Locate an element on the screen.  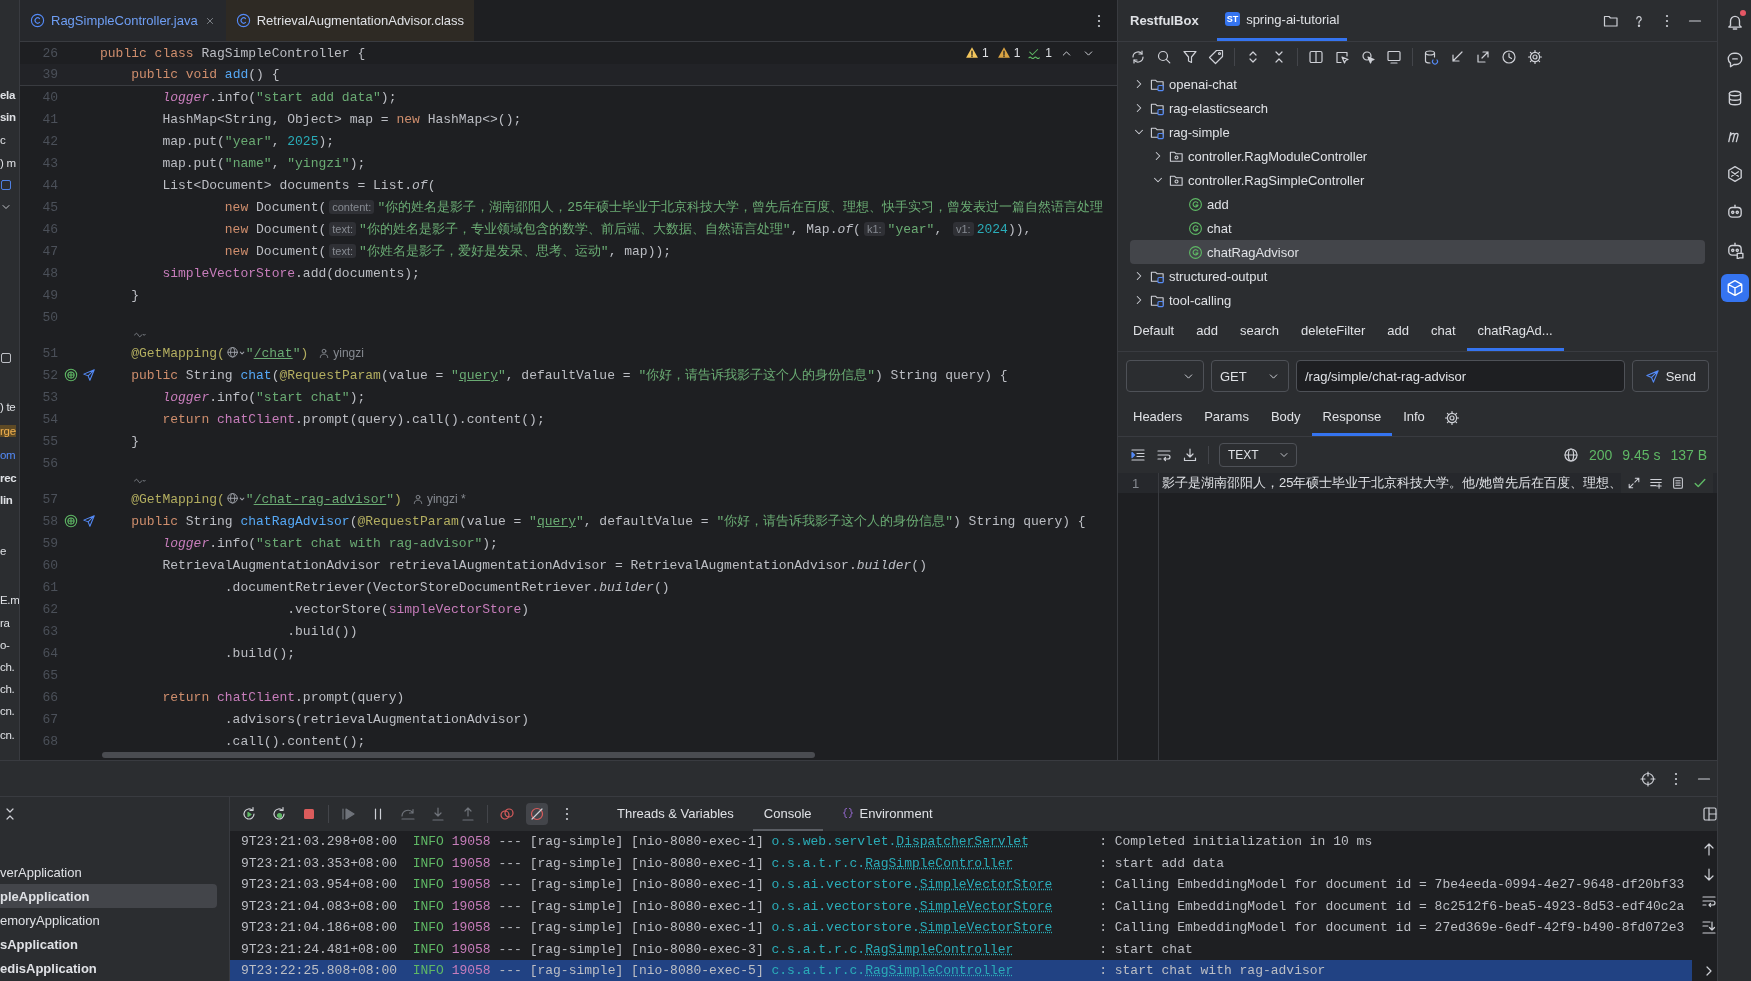
code-line: logger.info("start chat with rag-advisor"); is located at coordinates (329, 543).